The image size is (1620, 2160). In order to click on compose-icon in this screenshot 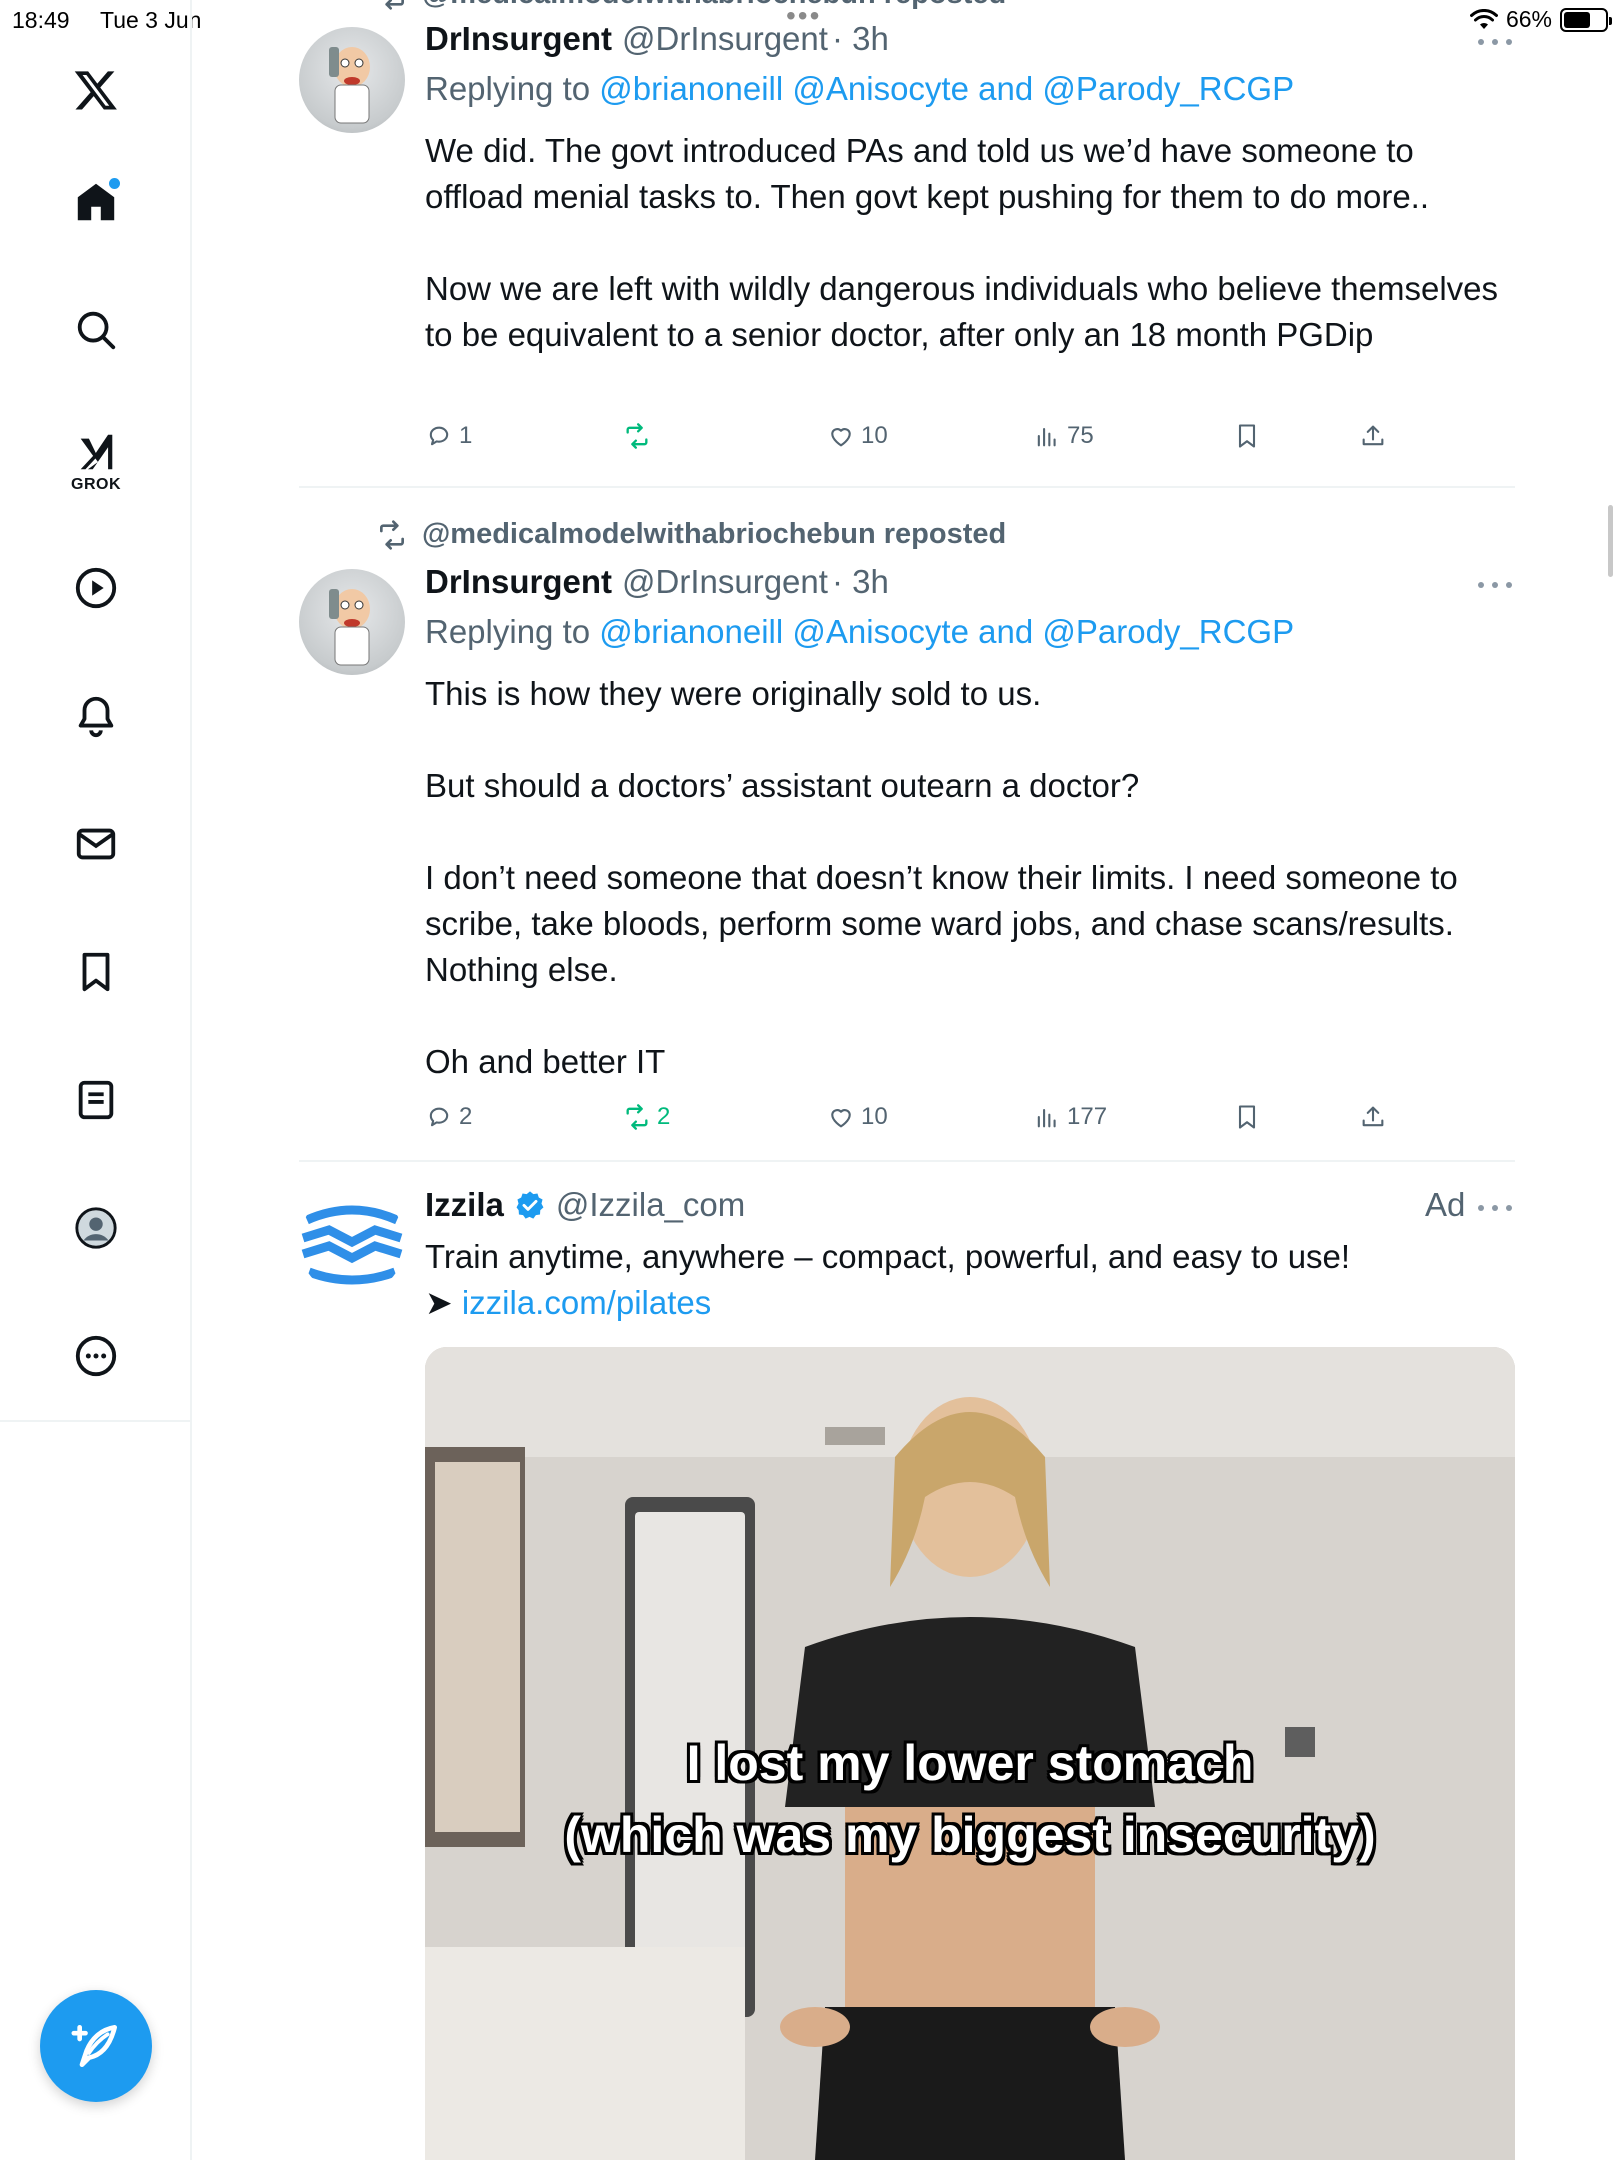, I will do `click(94, 2046)`.